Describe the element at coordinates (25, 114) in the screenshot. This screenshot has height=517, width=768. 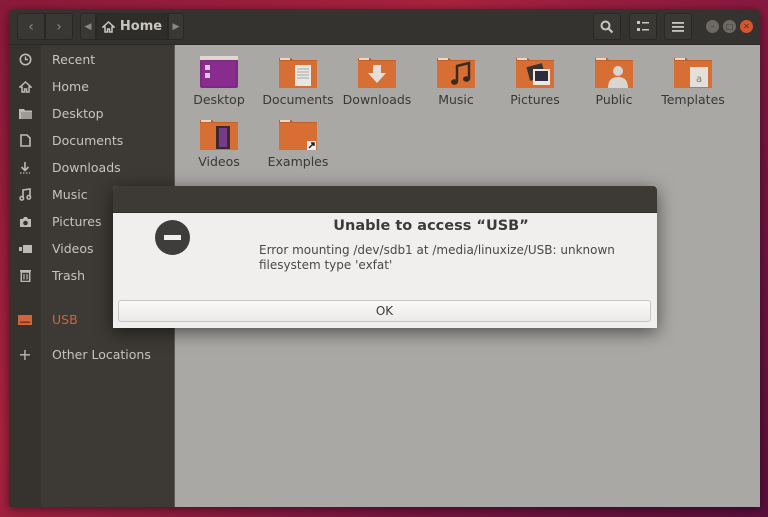
I see `folder-icon` at that location.